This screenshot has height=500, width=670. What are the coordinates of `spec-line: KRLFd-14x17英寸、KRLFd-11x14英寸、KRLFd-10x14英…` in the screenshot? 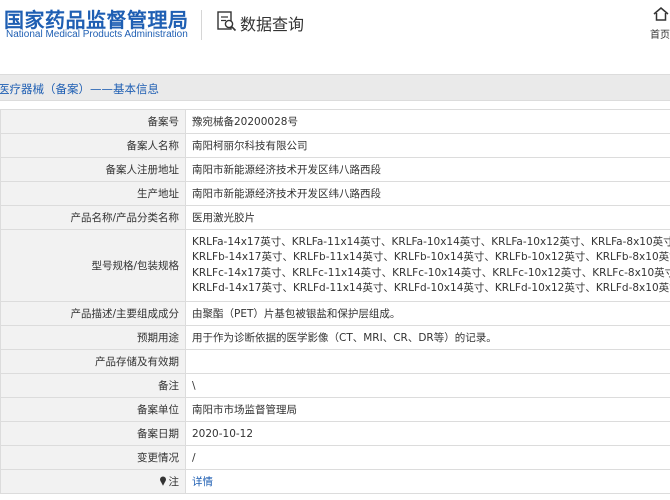 It's located at (431, 288).